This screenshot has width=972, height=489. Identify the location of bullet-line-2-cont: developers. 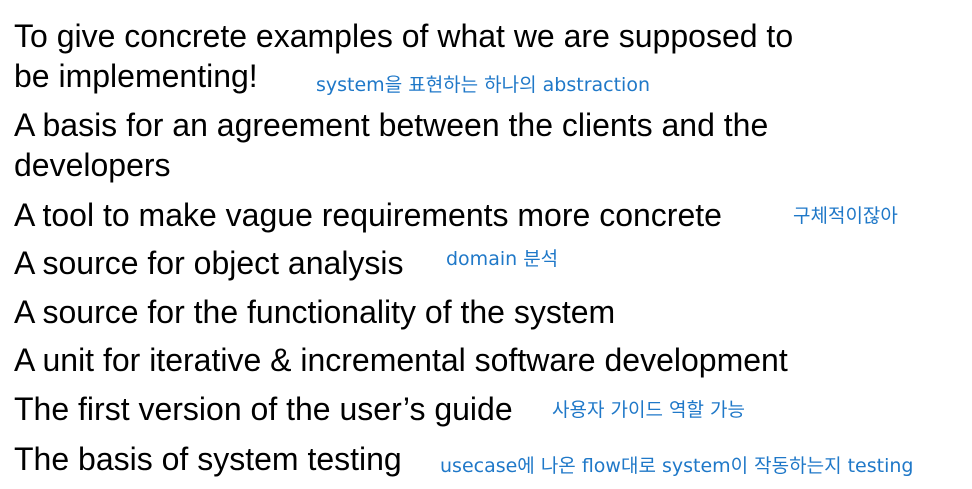
(92, 165).